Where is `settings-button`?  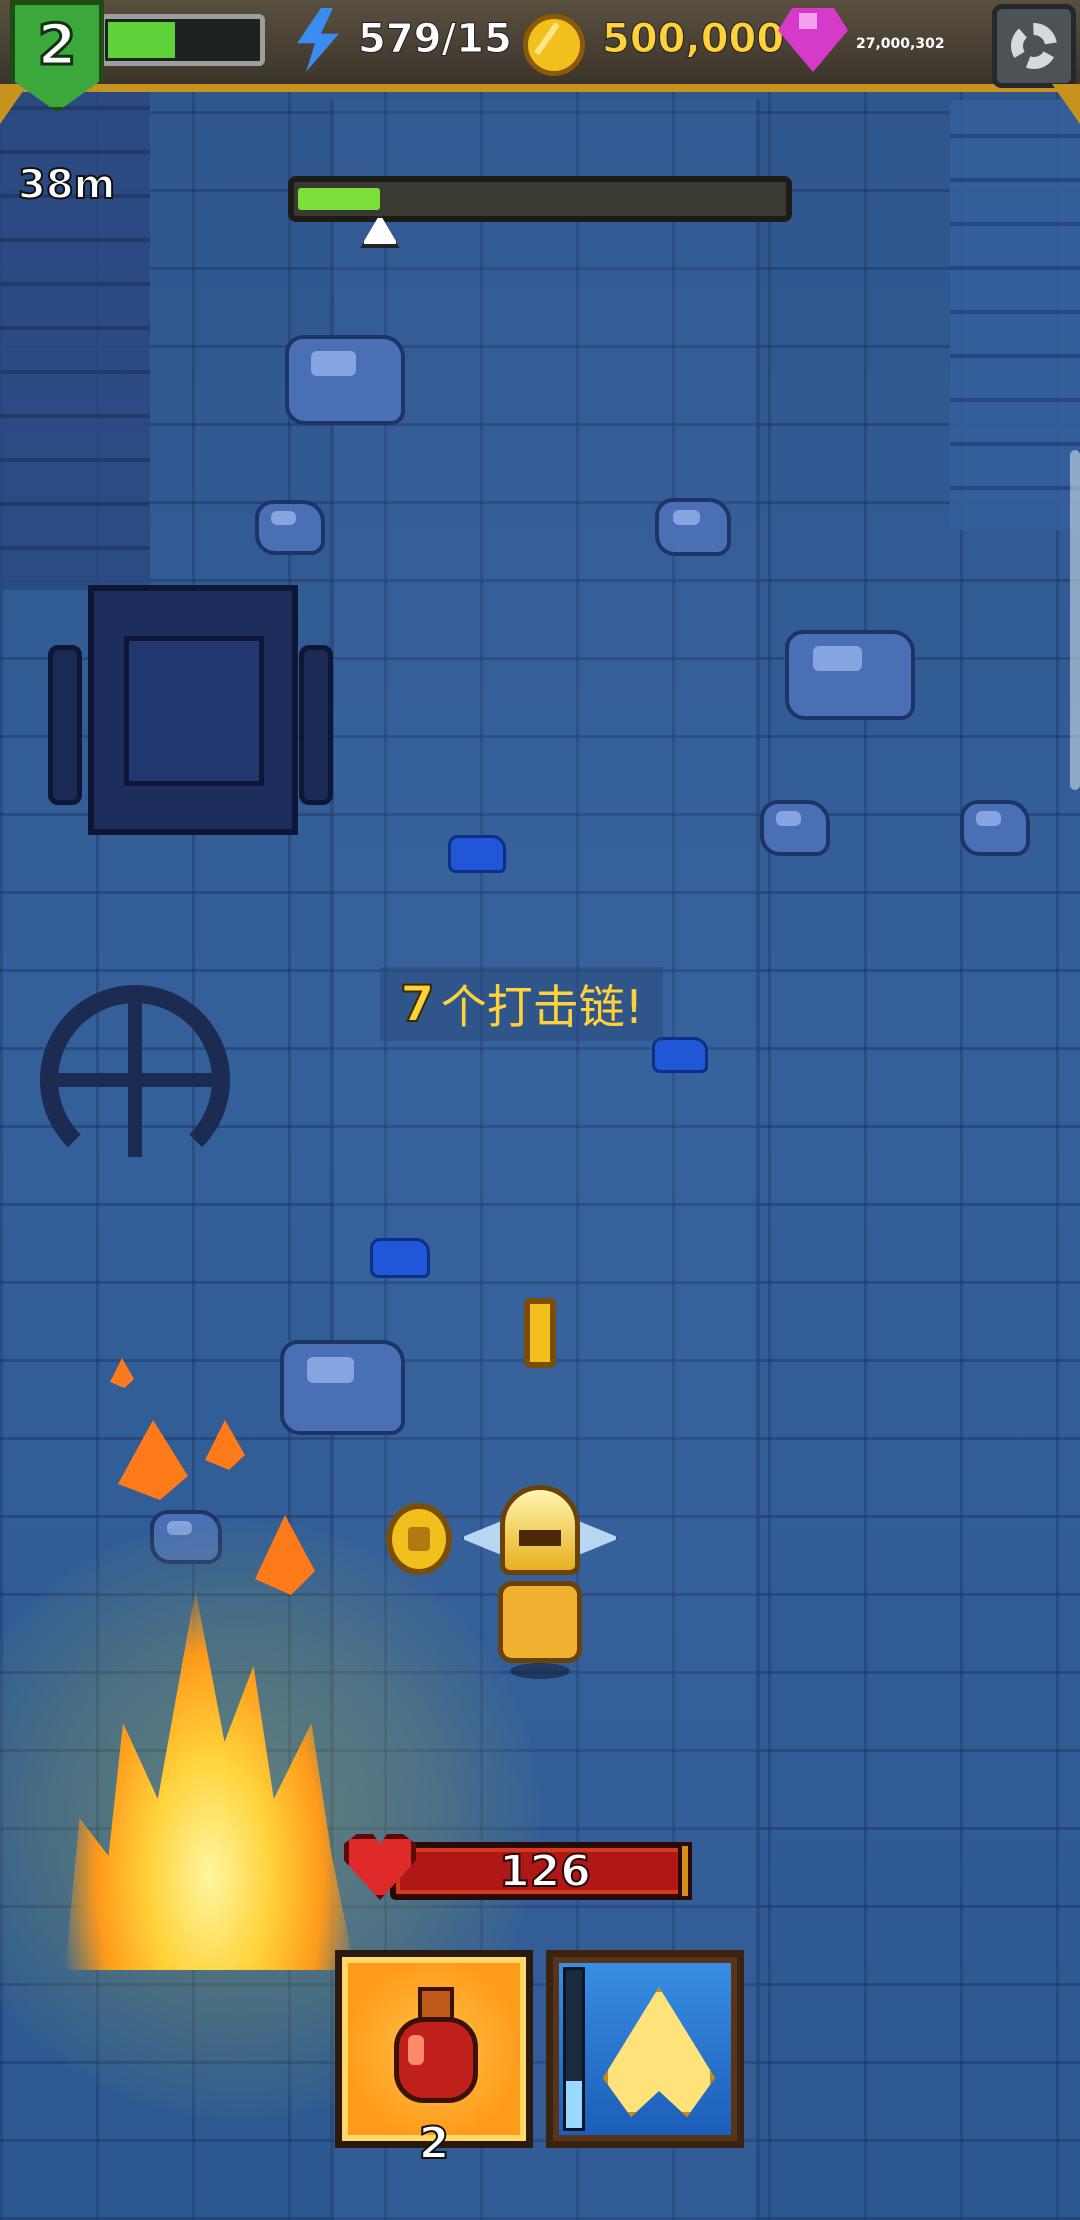 settings-button is located at coordinates (1034, 46).